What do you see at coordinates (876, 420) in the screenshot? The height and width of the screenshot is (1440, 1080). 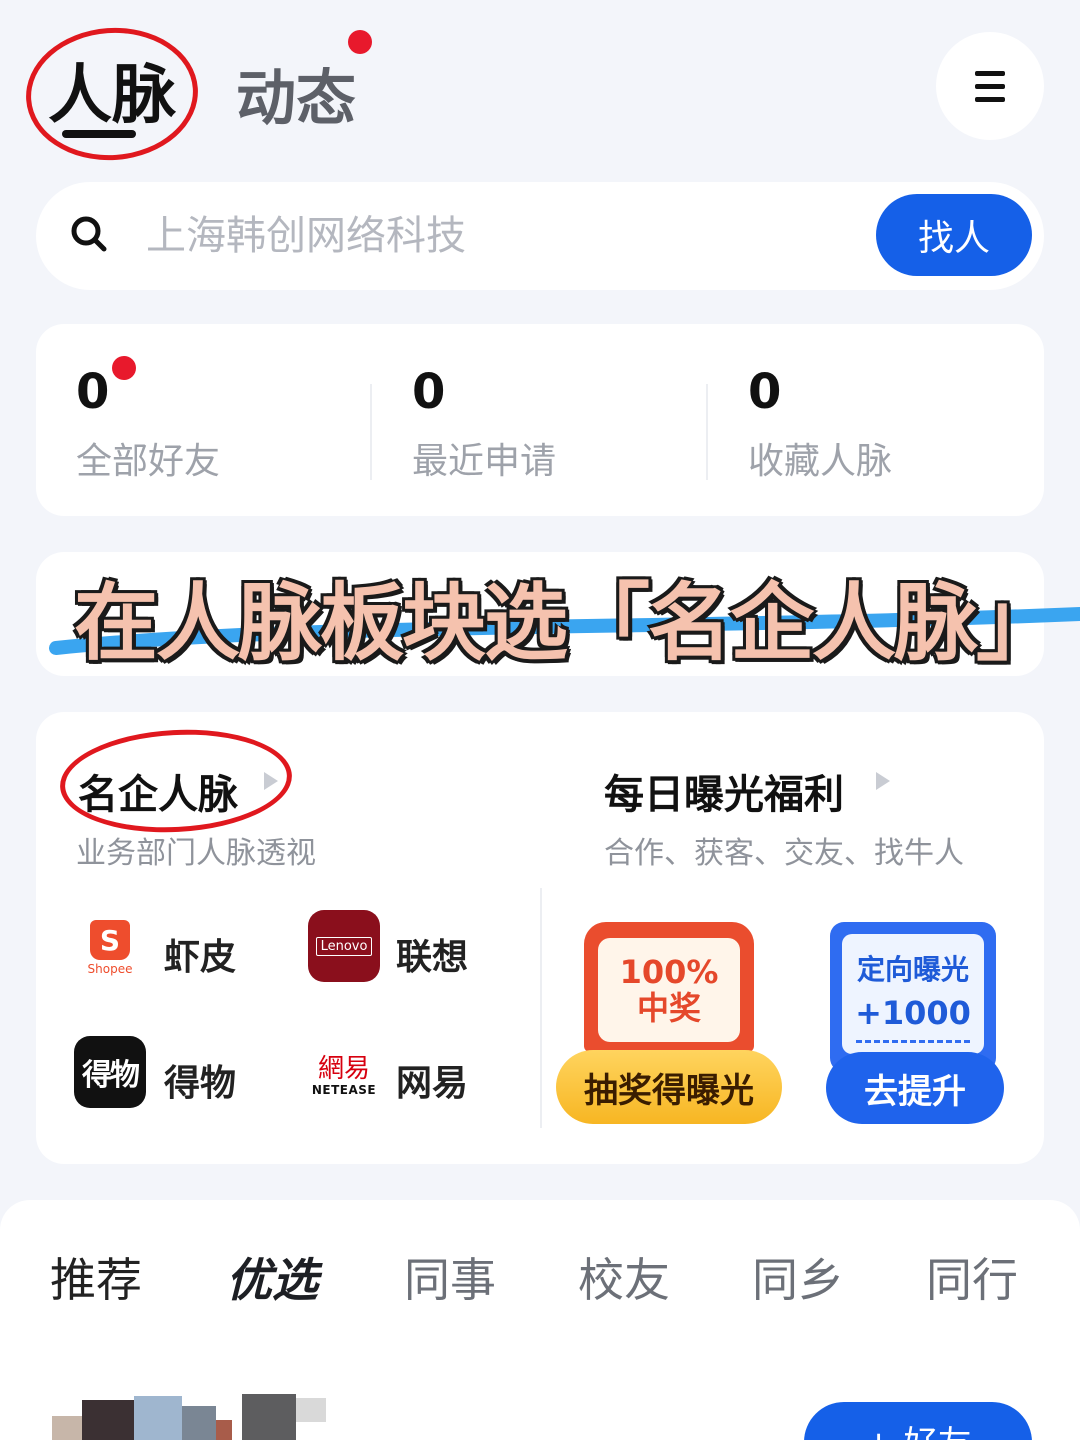 I see `stat-saved-contacts: 0 收藏人脉` at bounding box center [876, 420].